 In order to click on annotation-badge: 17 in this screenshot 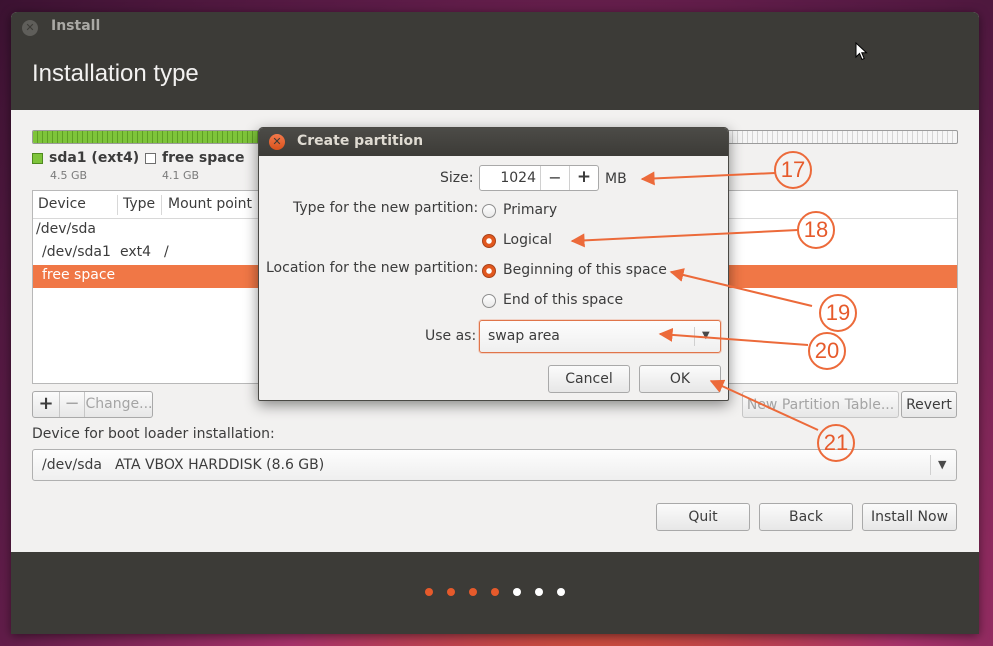, I will do `click(793, 170)`.